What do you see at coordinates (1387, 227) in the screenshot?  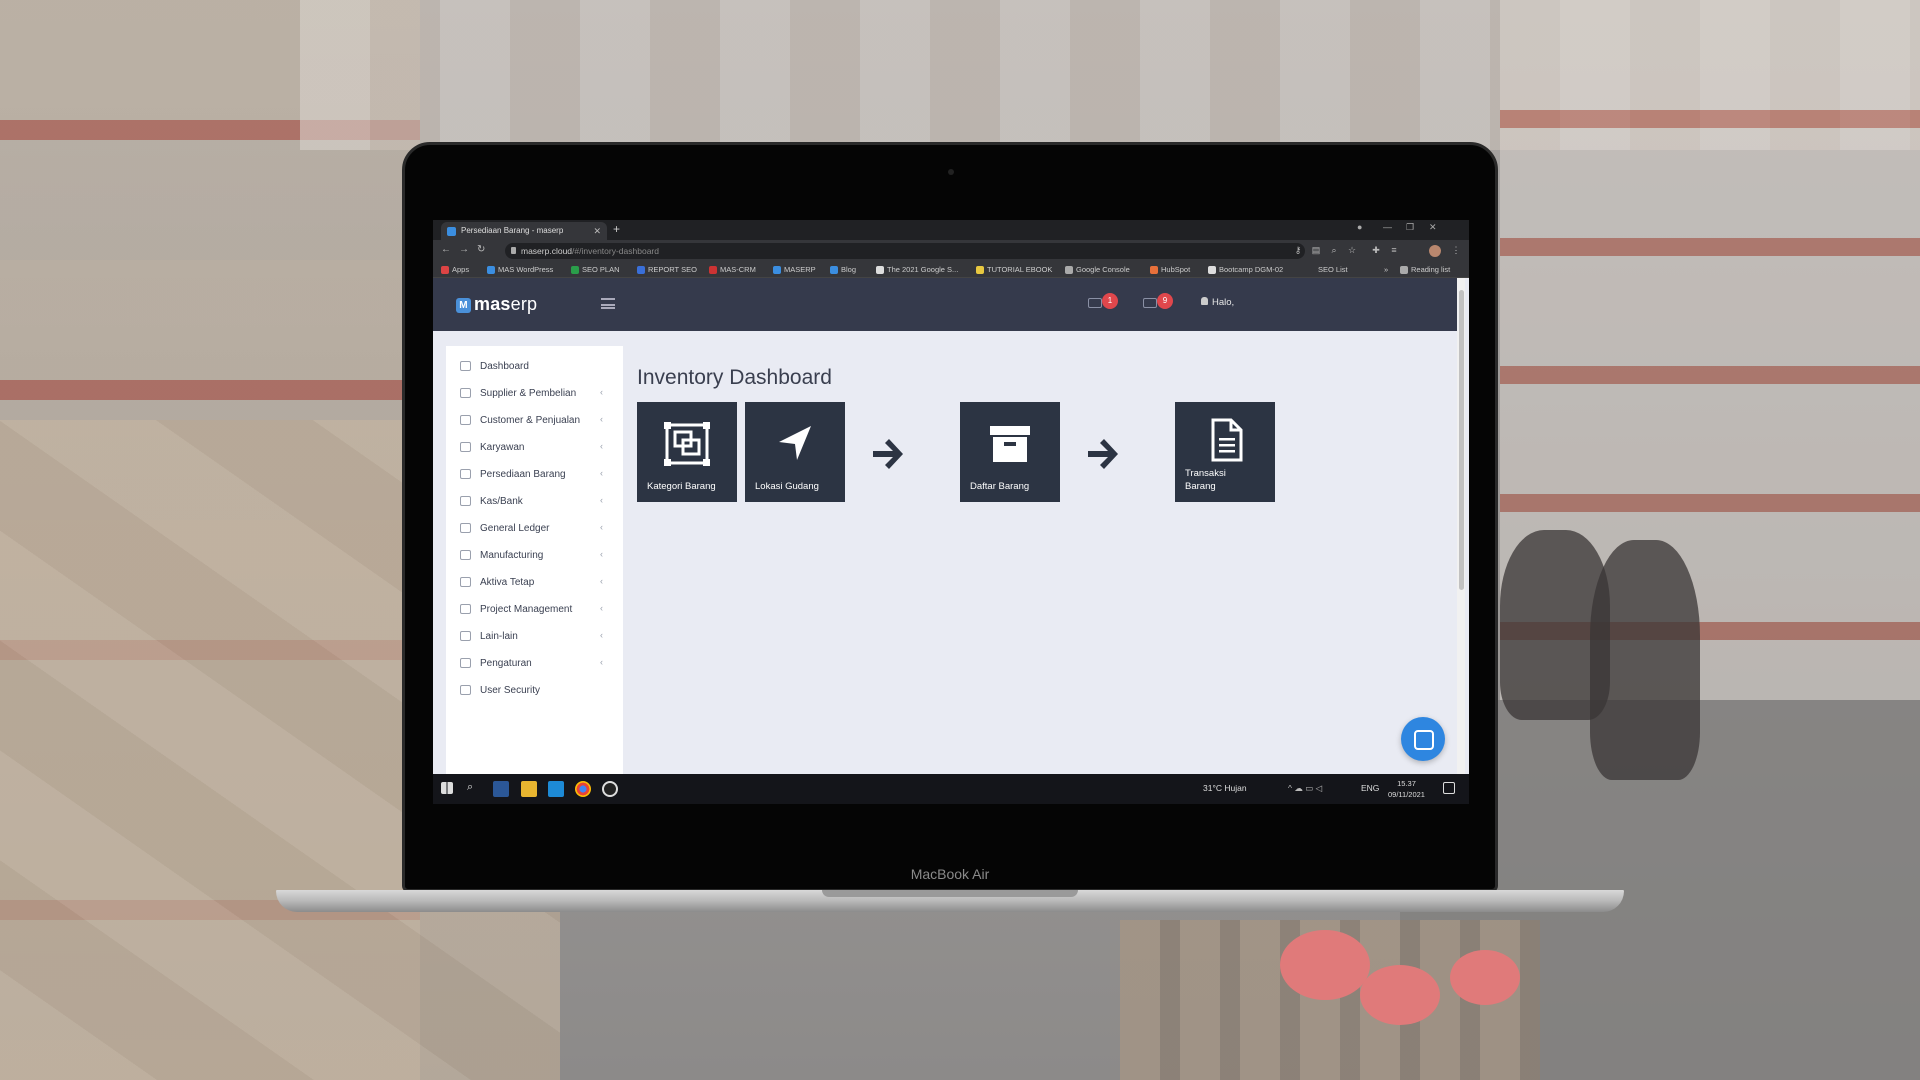 I see `minimize-icon: —` at bounding box center [1387, 227].